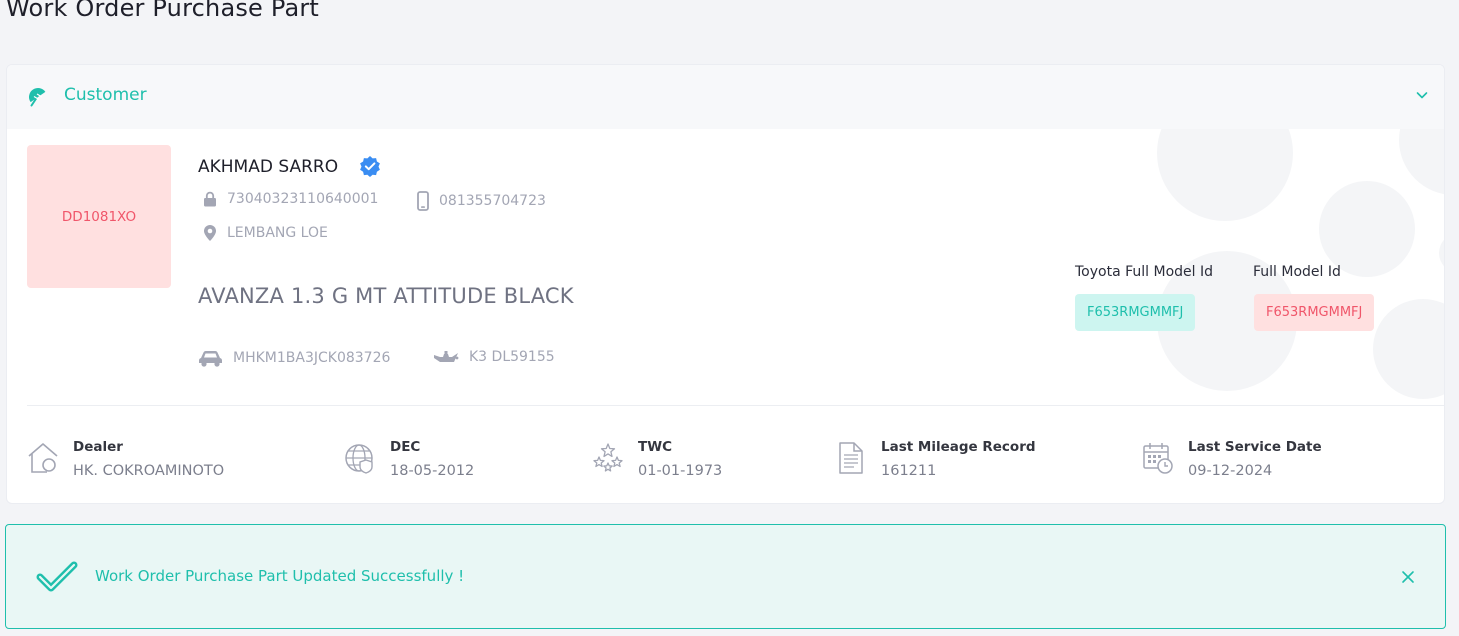 This screenshot has width=1459, height=636. I want to click on plate-number: DD1081XO, so click(99, 216).